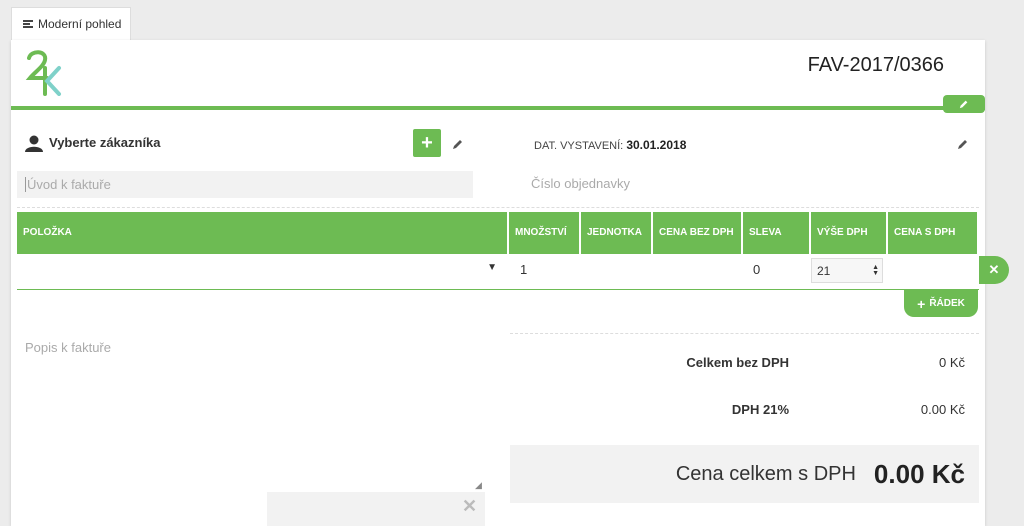 Image resolution: width=1024 pixels, height=526 pixels. Describe the element at coordinates (875, 270) in the screenshot. I see `stepper-arrows-icon: ▲ ▼` at that location.